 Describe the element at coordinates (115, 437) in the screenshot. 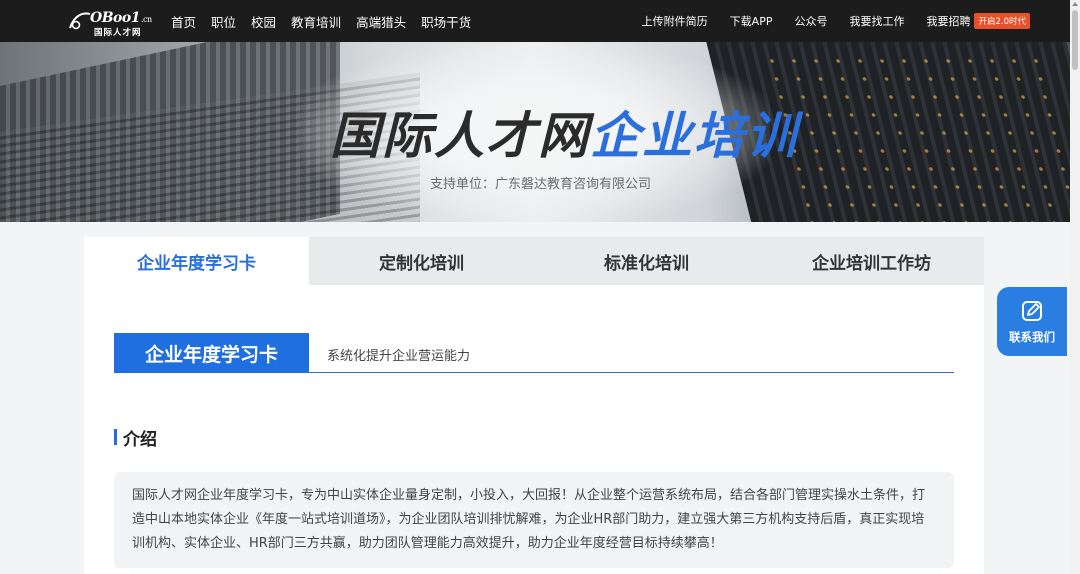

I see `heading-accent-bar` at that location.